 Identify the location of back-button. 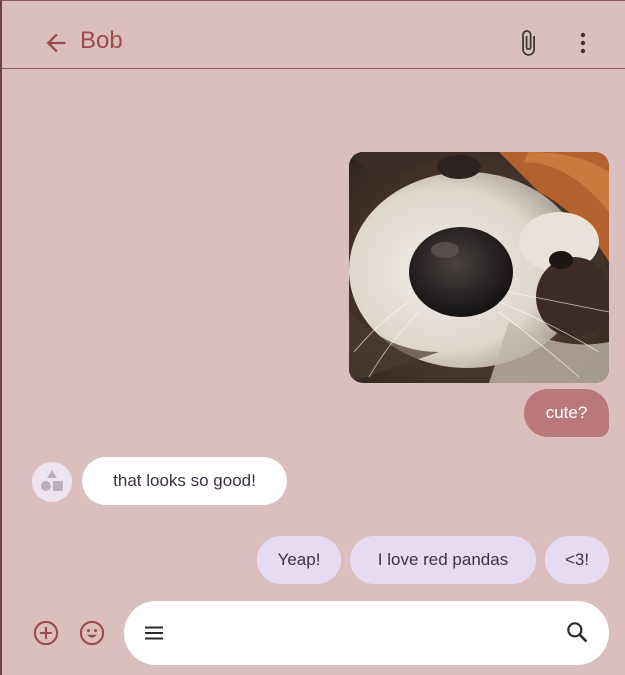
(56, 43).